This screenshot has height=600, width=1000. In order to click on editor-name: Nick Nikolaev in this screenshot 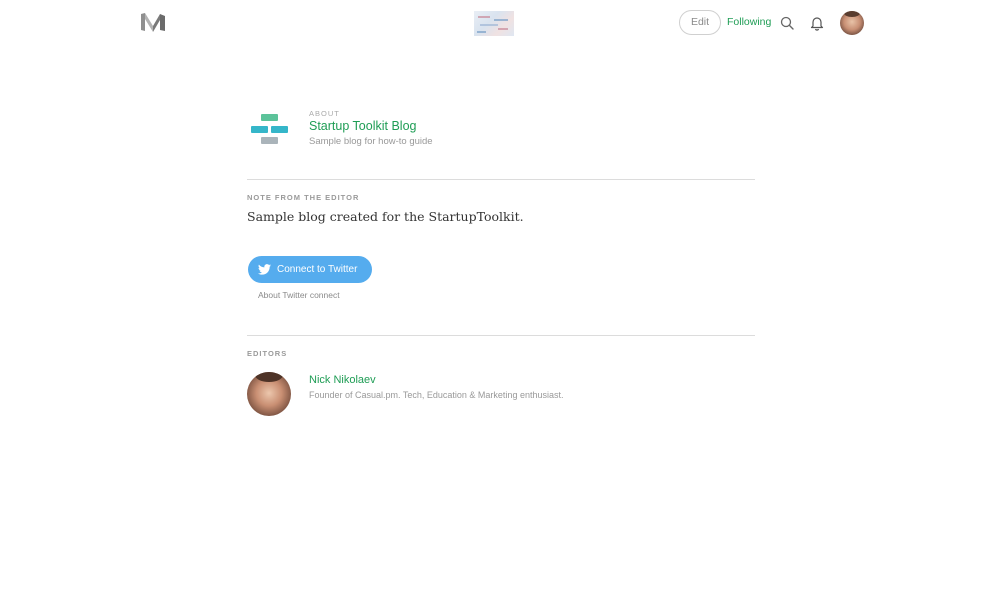, I will do `click(342, 380)`.